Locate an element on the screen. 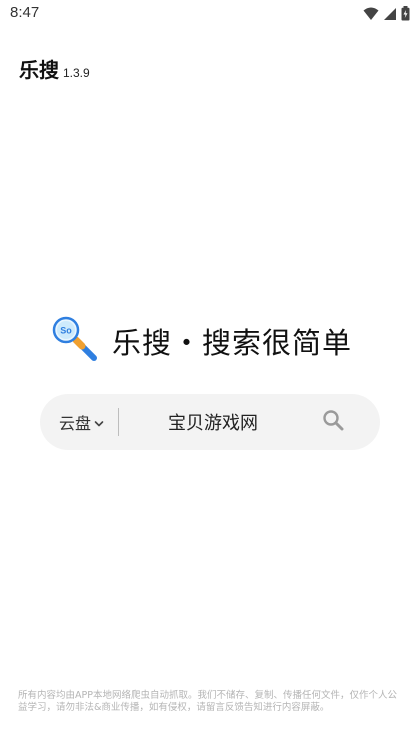 Image resolution: width=420 pixels, height=747 pixels. chevron-down-icon is located at coordinates (99, 422).